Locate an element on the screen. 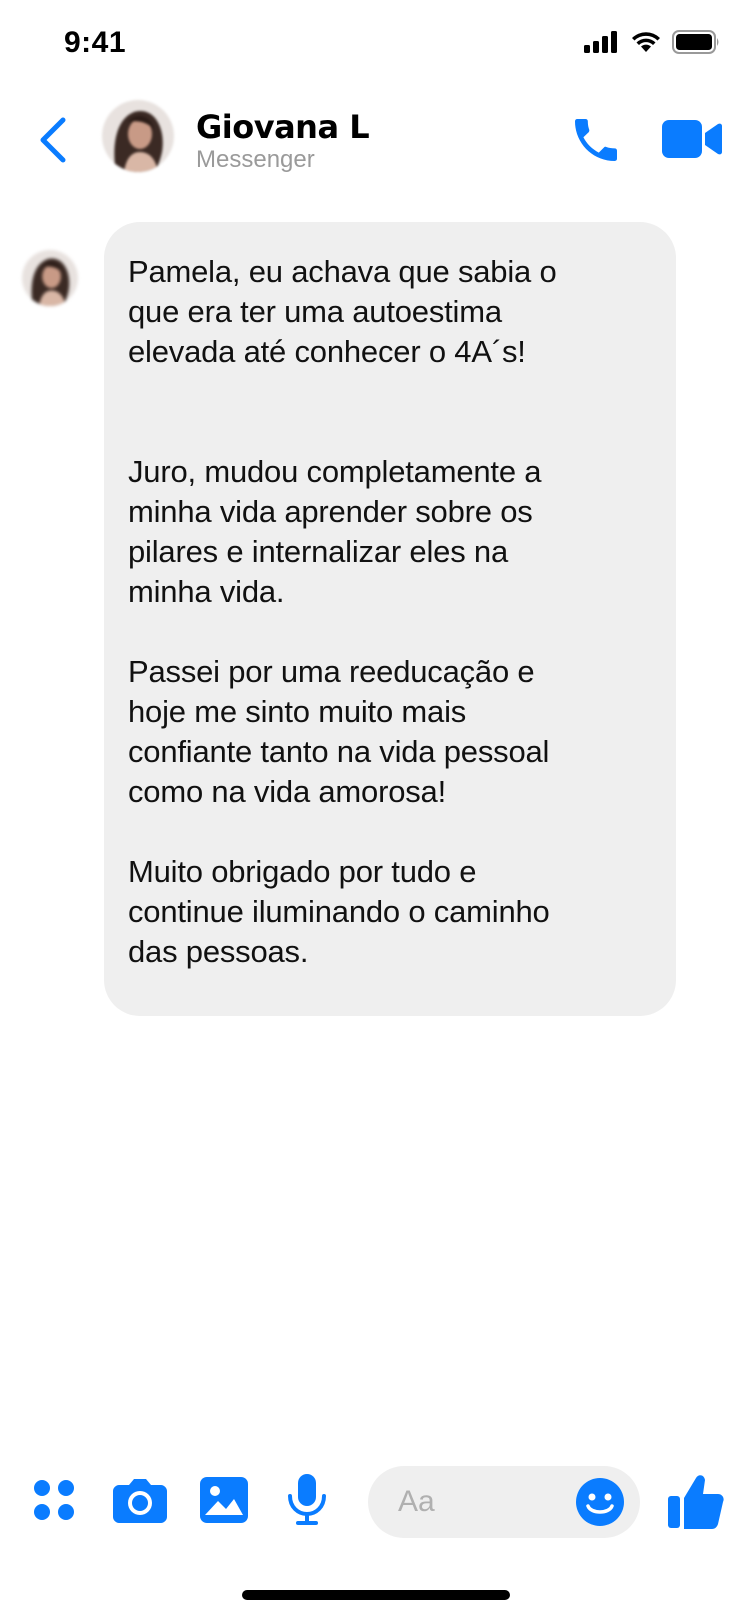 This screenshot has width=750, height=1624. thumbs-up-icon is located at coordinates (696, 1502).